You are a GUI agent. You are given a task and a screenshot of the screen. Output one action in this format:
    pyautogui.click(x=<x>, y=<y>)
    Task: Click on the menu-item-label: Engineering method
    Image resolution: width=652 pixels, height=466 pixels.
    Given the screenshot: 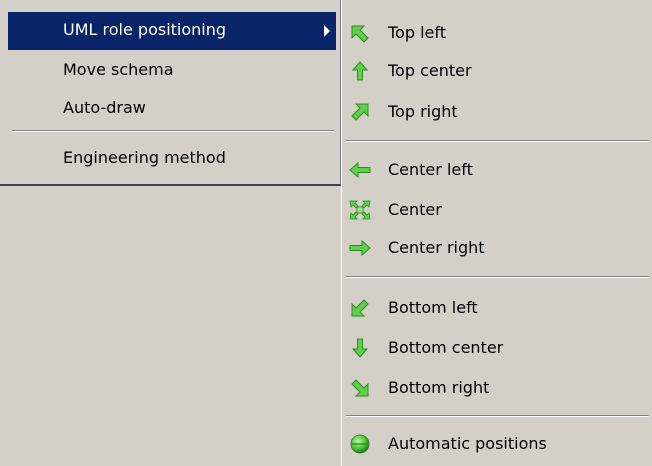 What is the action you would take?
    pyautogui.click(x=144, y=157)
    